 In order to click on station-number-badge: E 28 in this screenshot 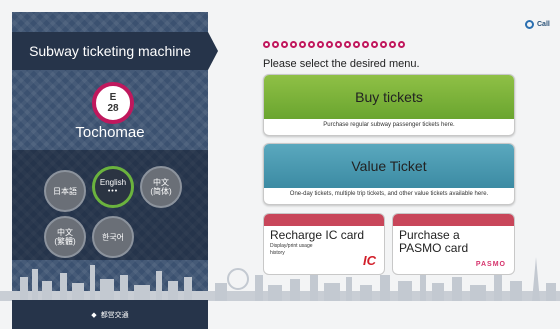, I will do `click(113, 103)`.